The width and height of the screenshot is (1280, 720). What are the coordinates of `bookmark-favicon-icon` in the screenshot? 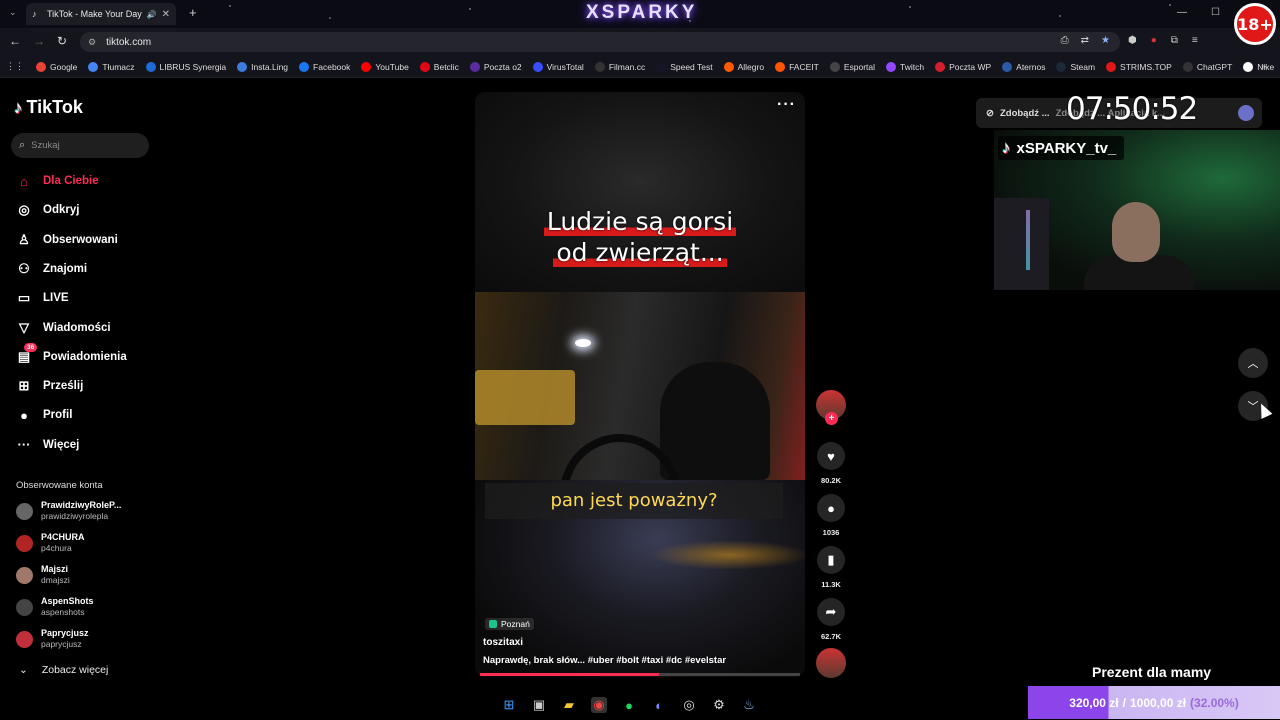 It's located at (474, 66).